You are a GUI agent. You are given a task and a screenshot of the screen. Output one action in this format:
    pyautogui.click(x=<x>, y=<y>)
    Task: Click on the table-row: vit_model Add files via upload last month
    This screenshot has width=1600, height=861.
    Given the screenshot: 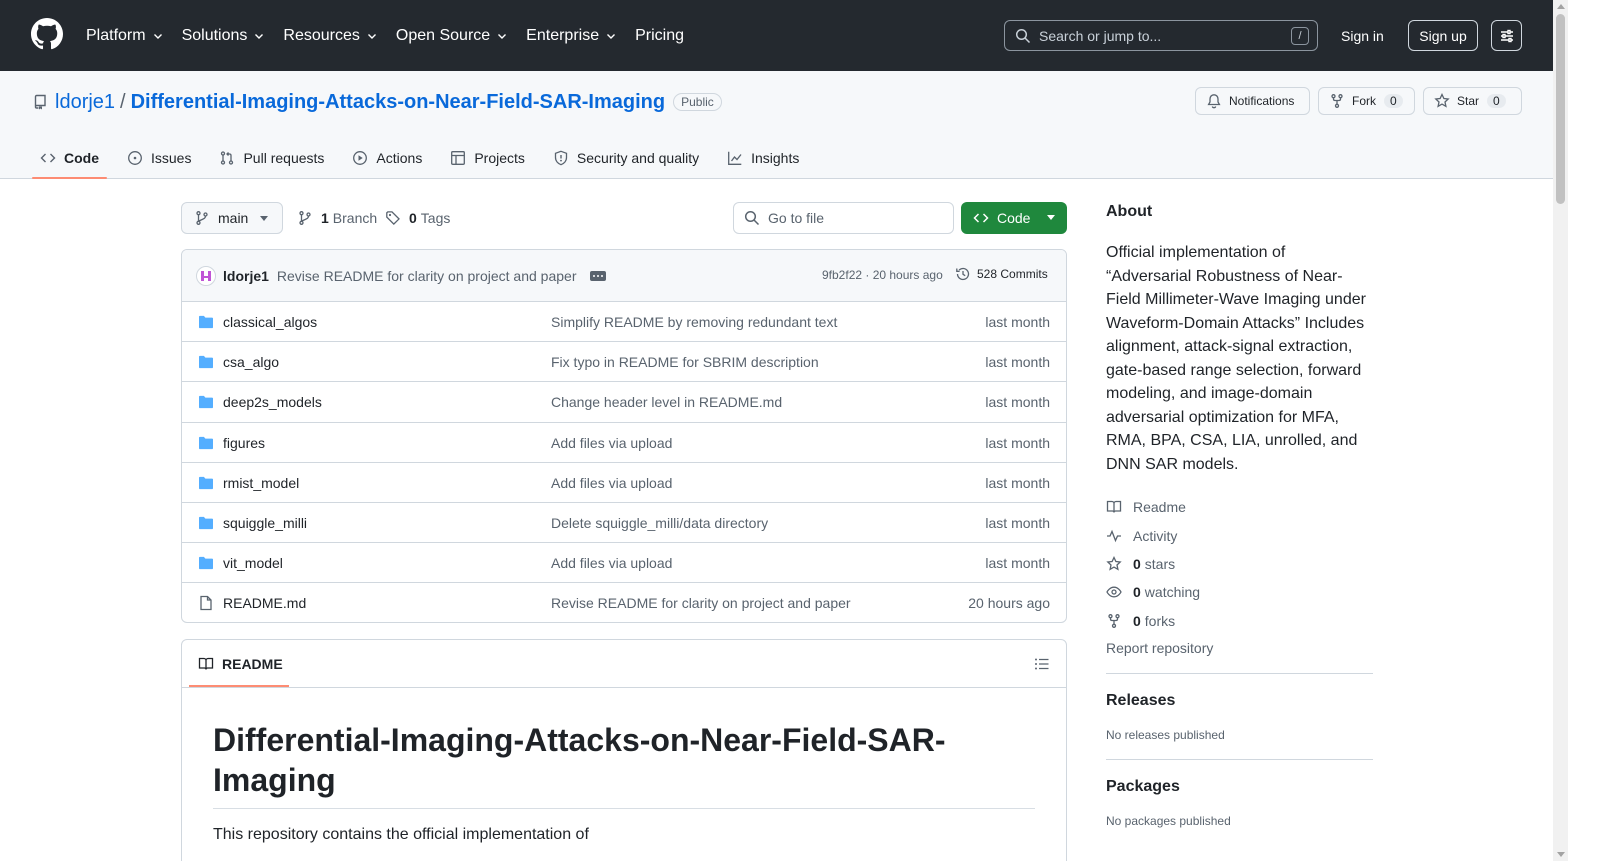 What is the action you would take?
    pyautogui.click(x=624, y=563)
    